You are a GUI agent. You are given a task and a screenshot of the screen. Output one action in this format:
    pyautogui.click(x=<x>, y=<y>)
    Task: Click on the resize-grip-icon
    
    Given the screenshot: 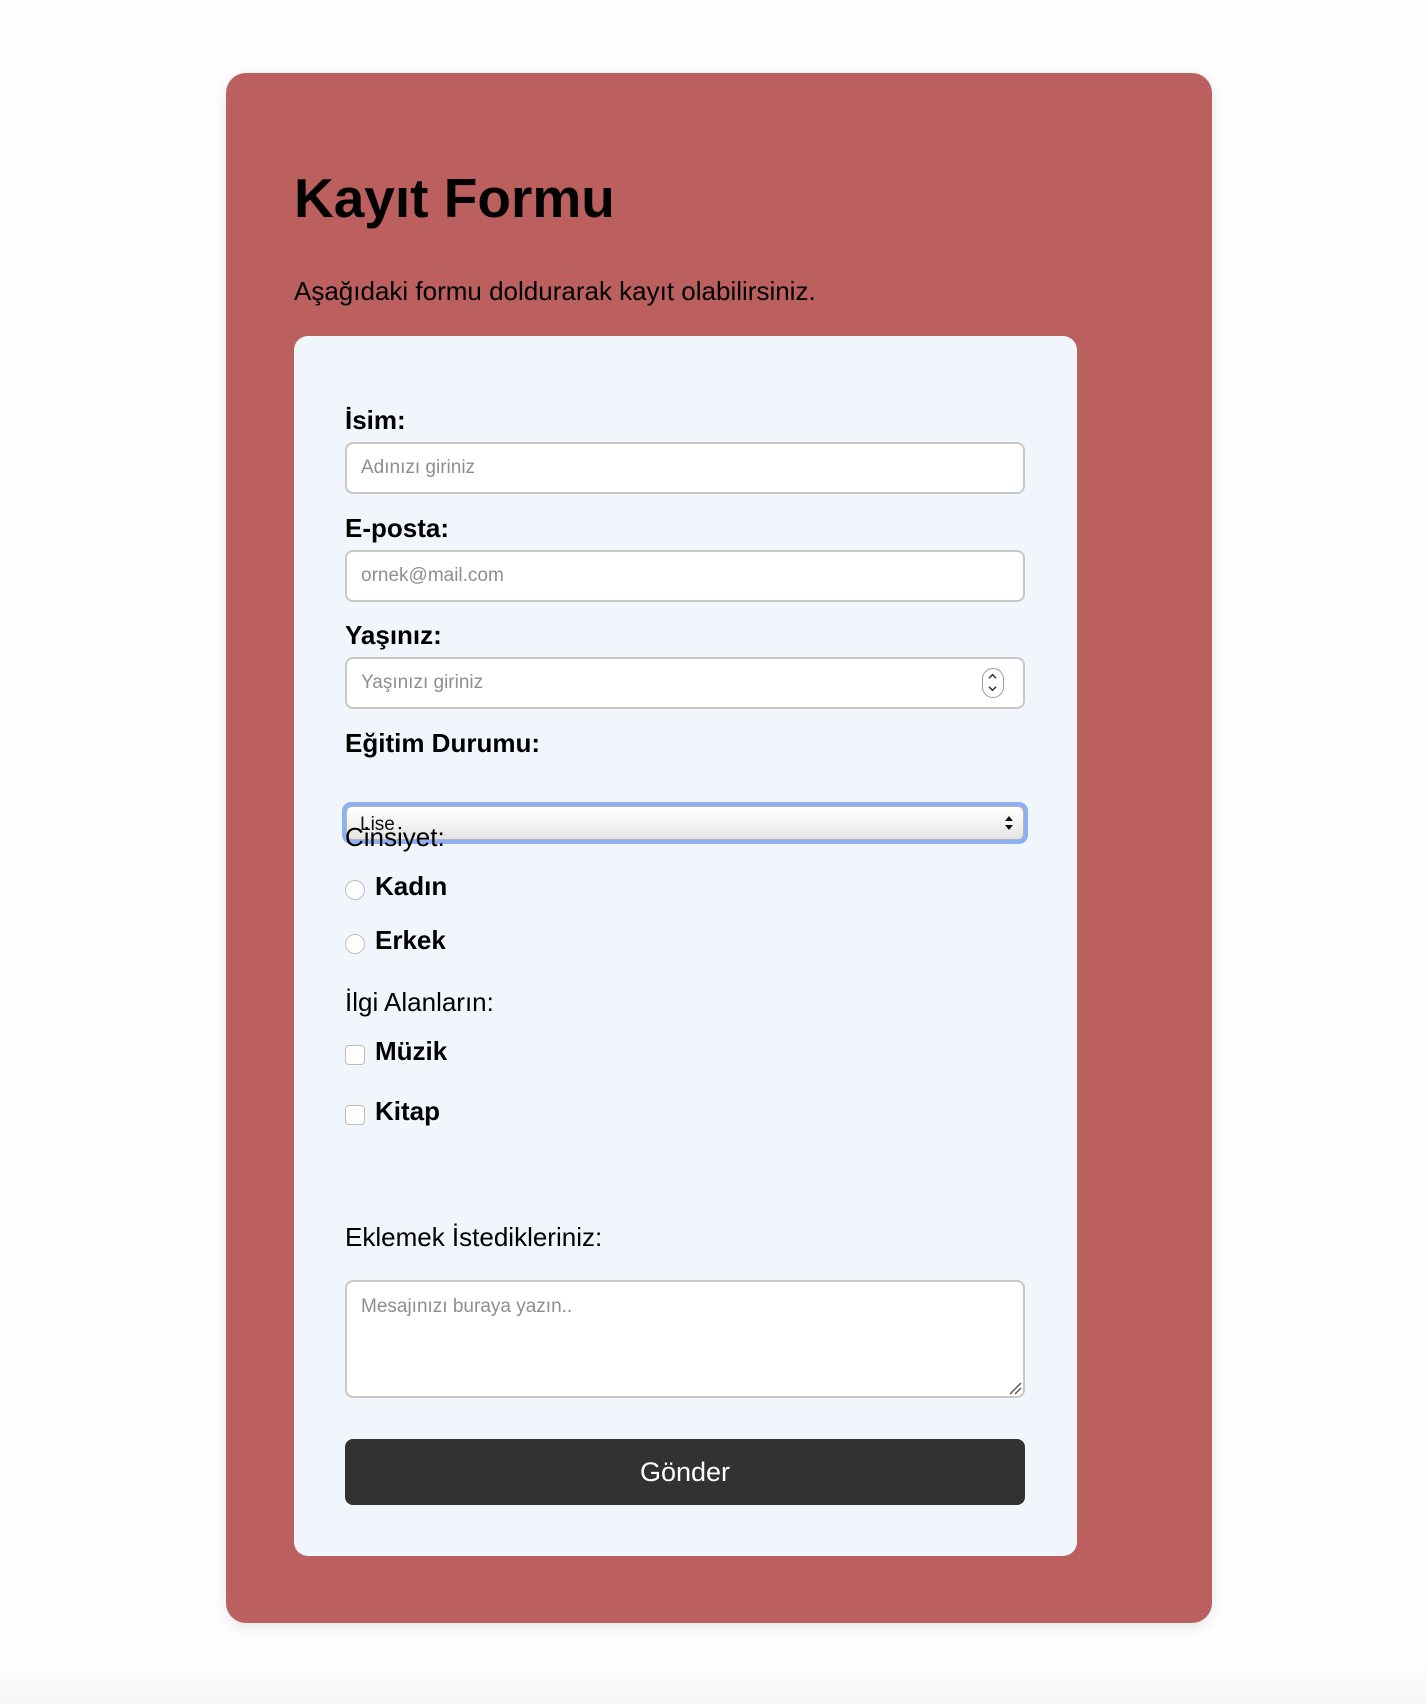 What is the action you would take?
    pyautogui.click(x=1015, y=1388)
    